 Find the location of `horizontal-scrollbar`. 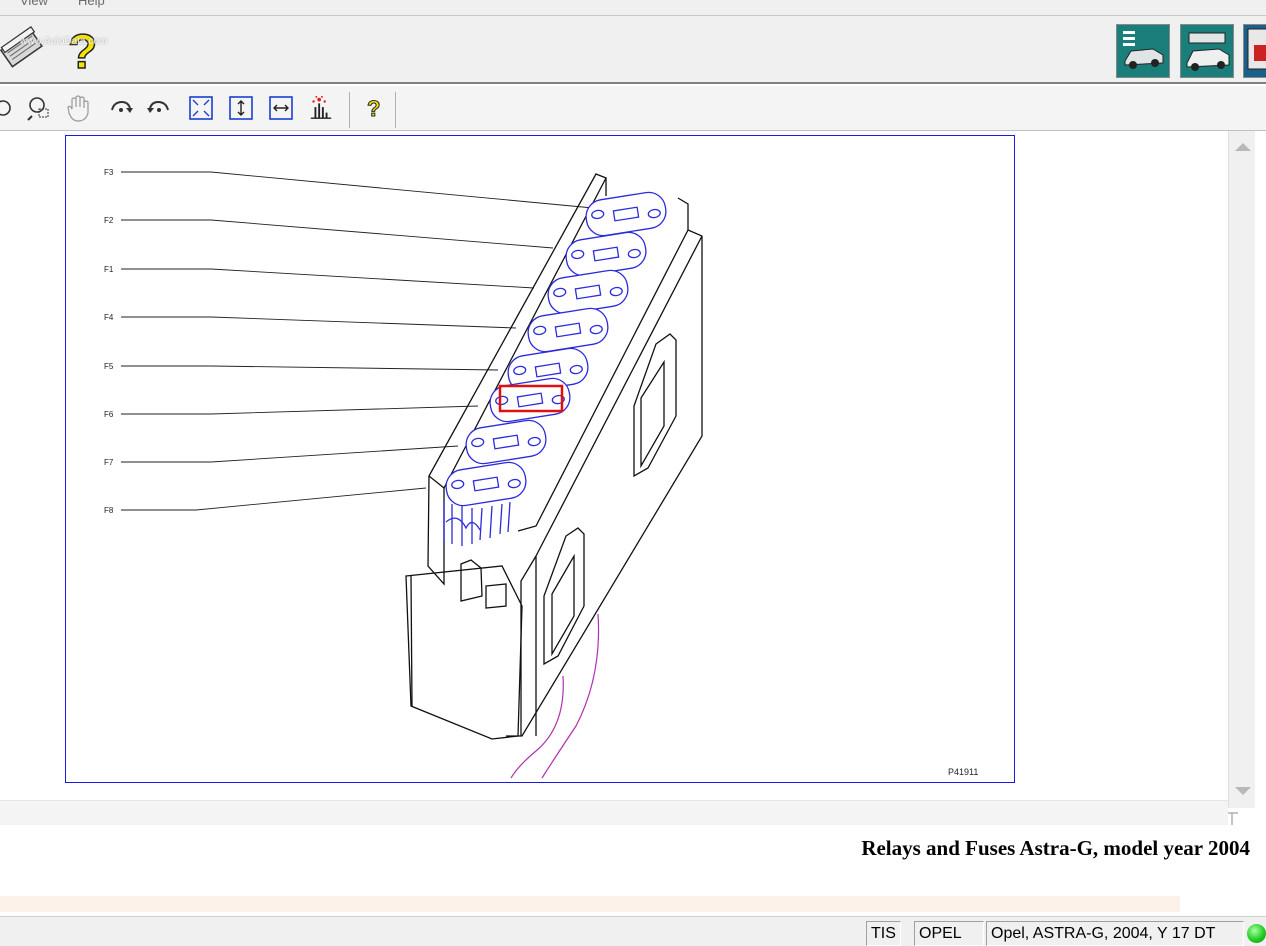

horizontal-scrollbar is located at coordinates (614, 812).